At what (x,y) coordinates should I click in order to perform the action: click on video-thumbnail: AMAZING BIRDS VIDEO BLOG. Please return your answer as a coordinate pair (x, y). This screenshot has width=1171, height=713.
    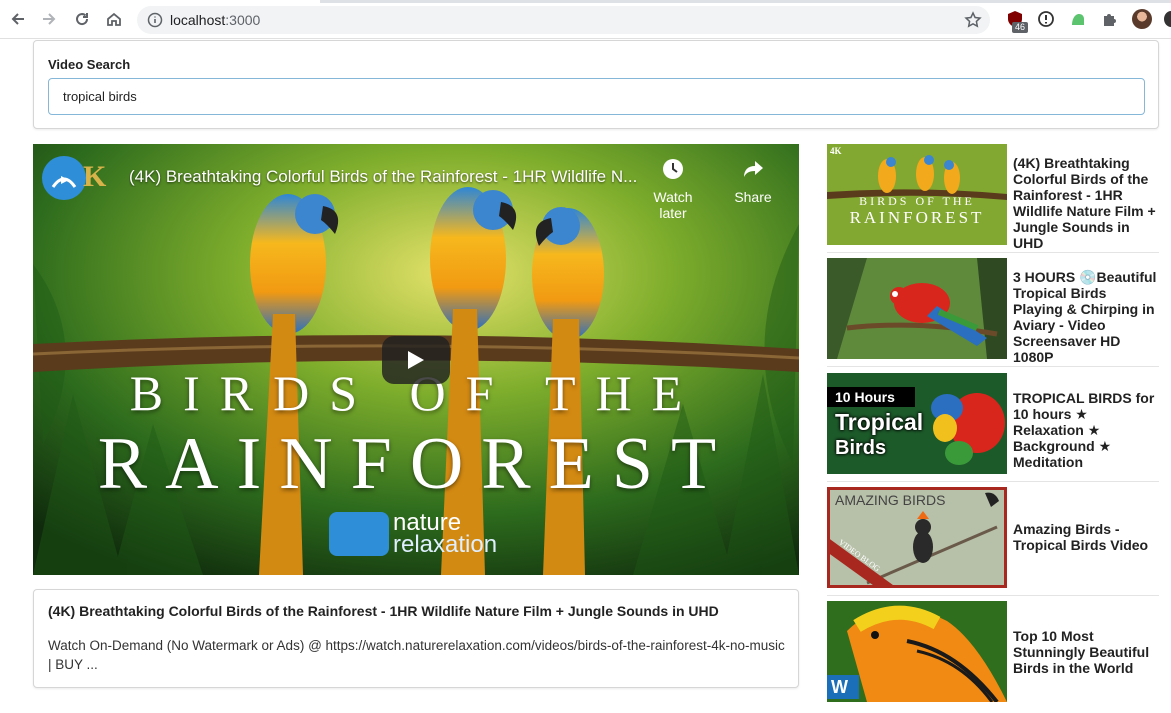
    Looking at the image, I should click on (917, 537).